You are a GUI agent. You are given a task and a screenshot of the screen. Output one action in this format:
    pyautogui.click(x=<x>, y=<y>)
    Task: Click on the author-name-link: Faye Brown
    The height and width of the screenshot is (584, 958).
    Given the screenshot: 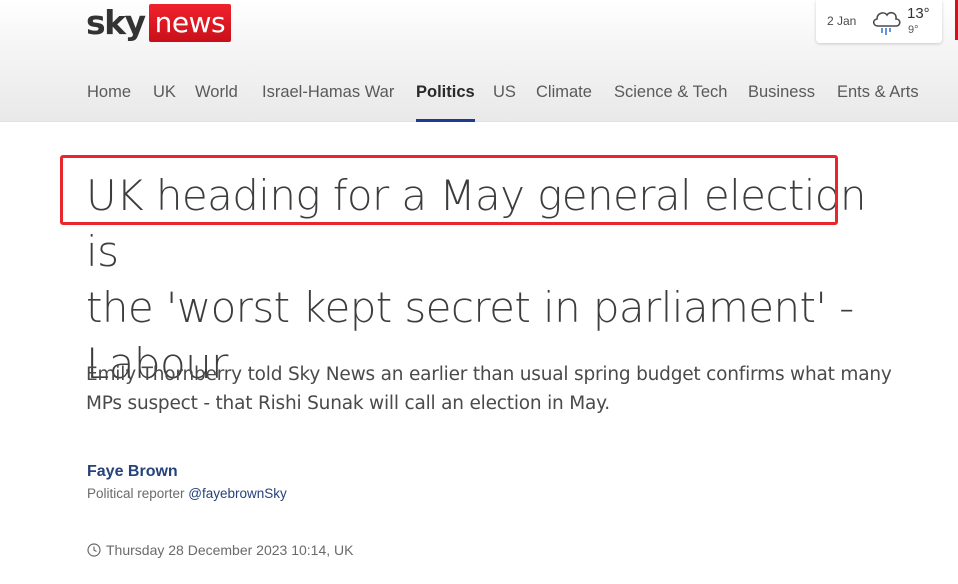 What is the action you would take?
    pyautogui.click(x=132, y=472)
    